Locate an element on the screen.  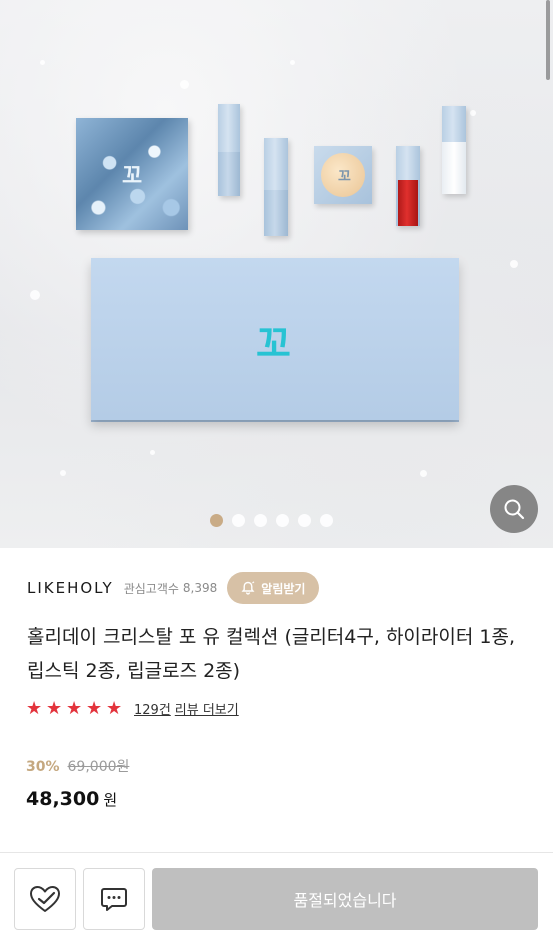
zoom-button is located at coordinates (514, 509).